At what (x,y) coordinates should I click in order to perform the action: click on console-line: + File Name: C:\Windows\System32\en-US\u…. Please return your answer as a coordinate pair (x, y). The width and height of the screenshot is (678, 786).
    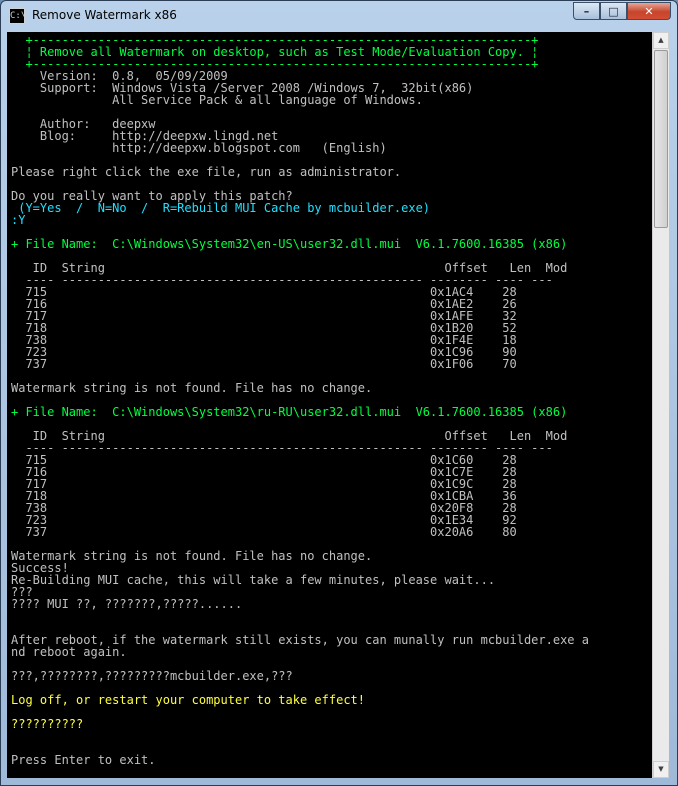
    Looking at the image, I should click on (289, 244).